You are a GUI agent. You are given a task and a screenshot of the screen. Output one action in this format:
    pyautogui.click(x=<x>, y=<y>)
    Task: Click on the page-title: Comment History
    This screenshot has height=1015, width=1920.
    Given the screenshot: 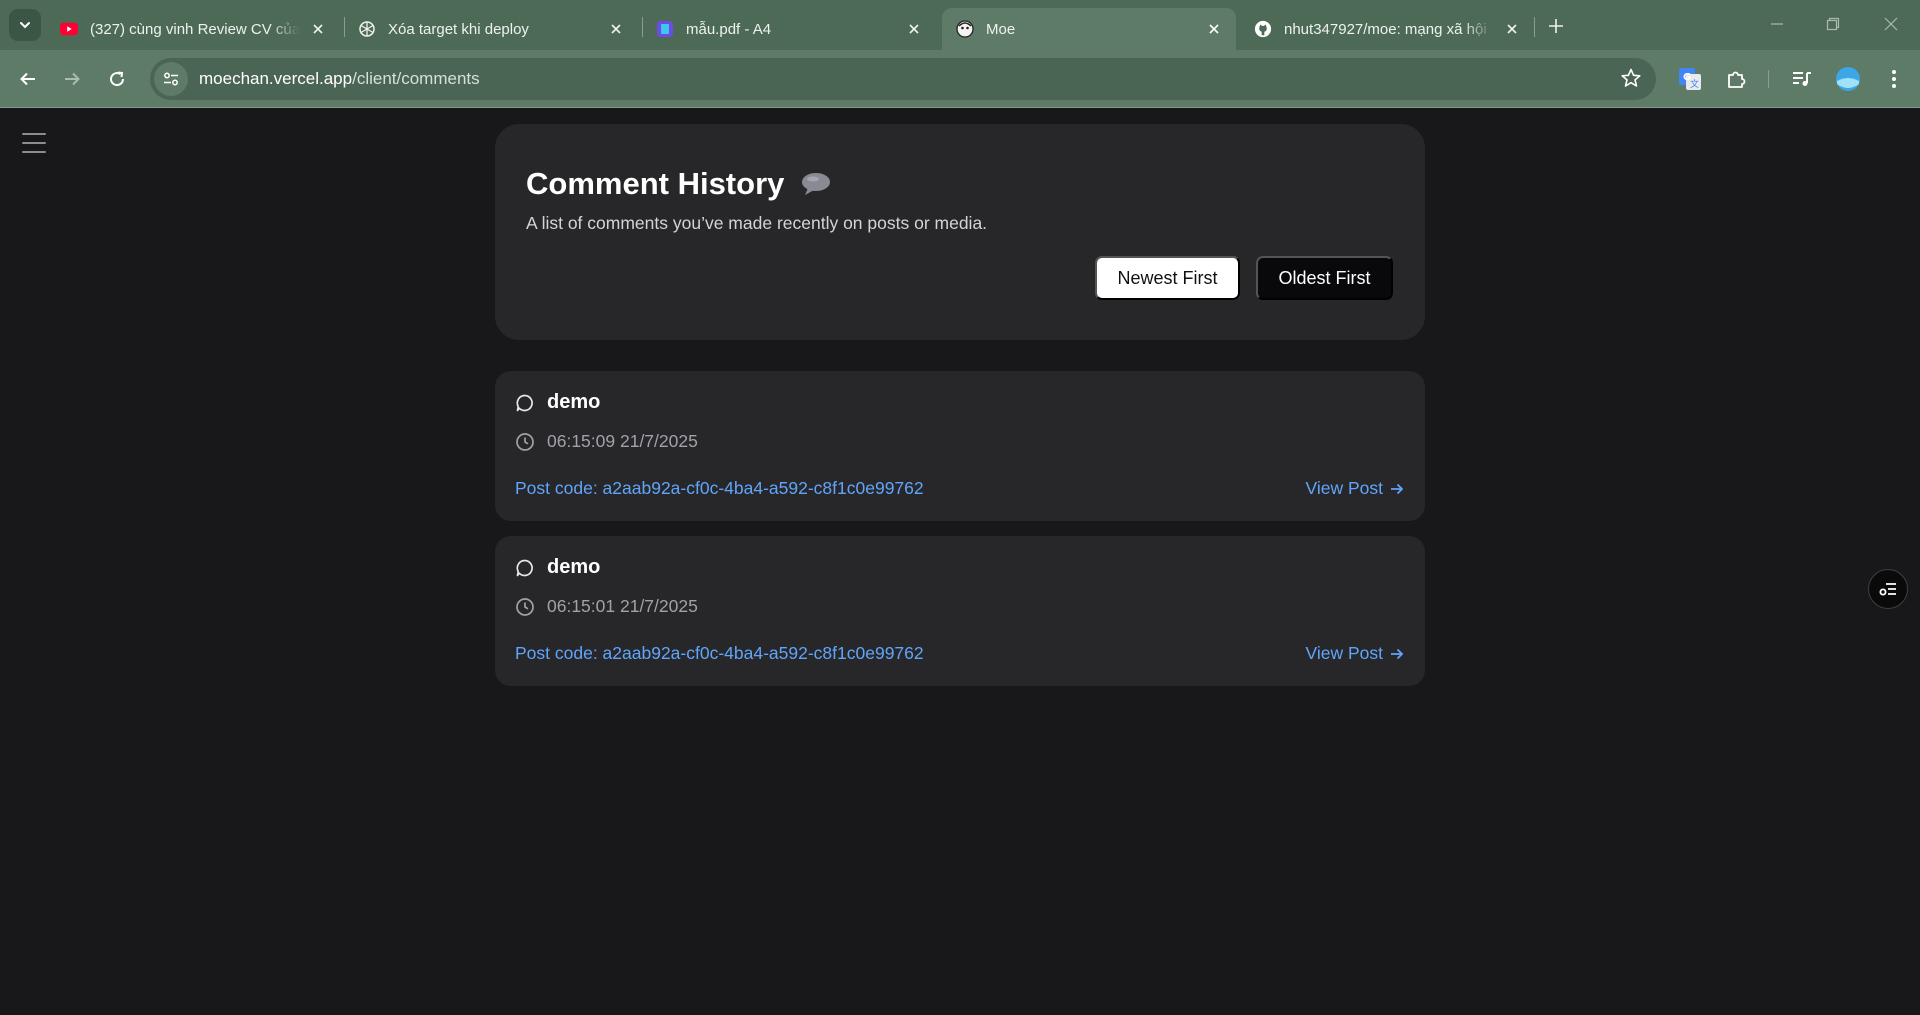 What is the action you would take?
    pyautogui.click(x=679, y=184)
    